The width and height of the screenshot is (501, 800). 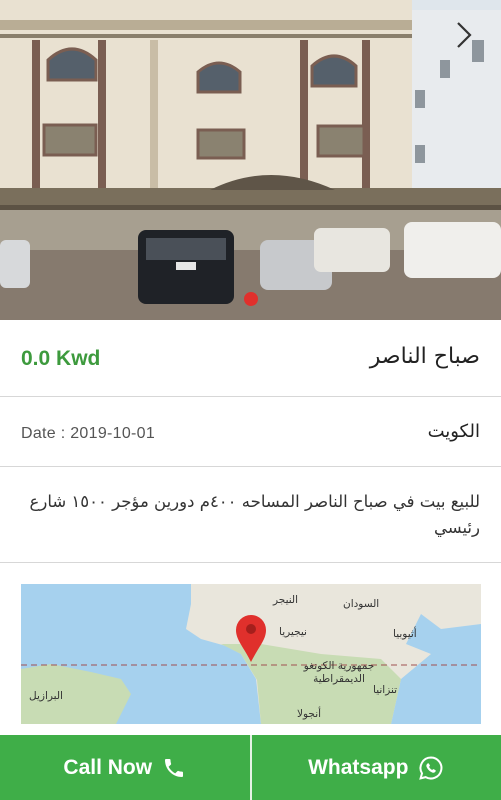 What do you see at coordinates (293, 632) in the screenshot?
I see `map-label-nigeria: نيجيريا` at bounding box center [293, 632].